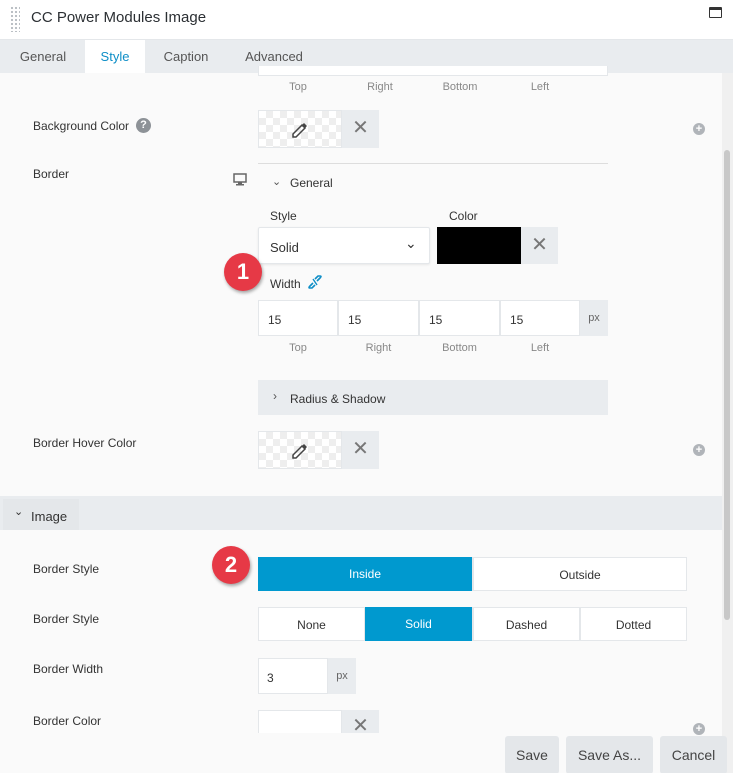 The height and width of the screenshot is (773, 733). Describe the element at coordinates (540, 318) in the screenshot. I see `border-width-left-input: 15` at that location.